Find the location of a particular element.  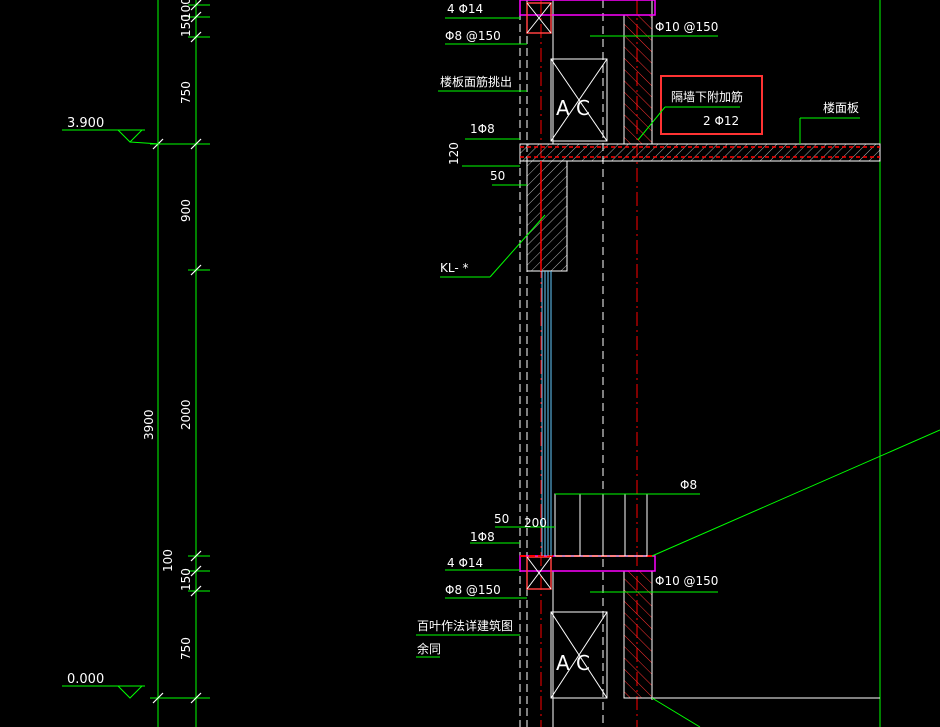

dim-slab-120: 120 is located at coordinates (454, 153).